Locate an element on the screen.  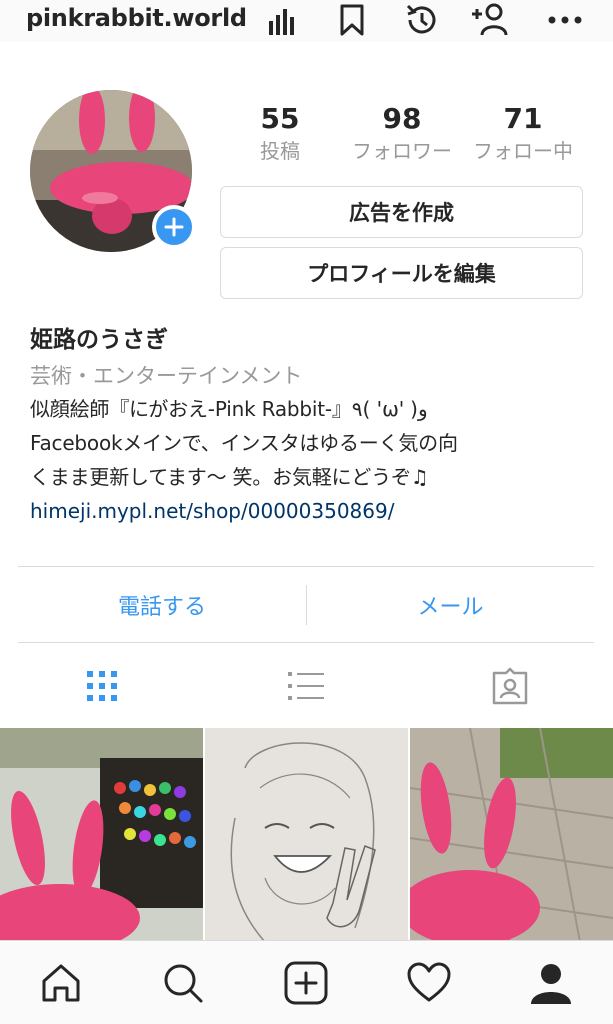
followers-count-label: フォロワー is located at coordinates (402, 151).